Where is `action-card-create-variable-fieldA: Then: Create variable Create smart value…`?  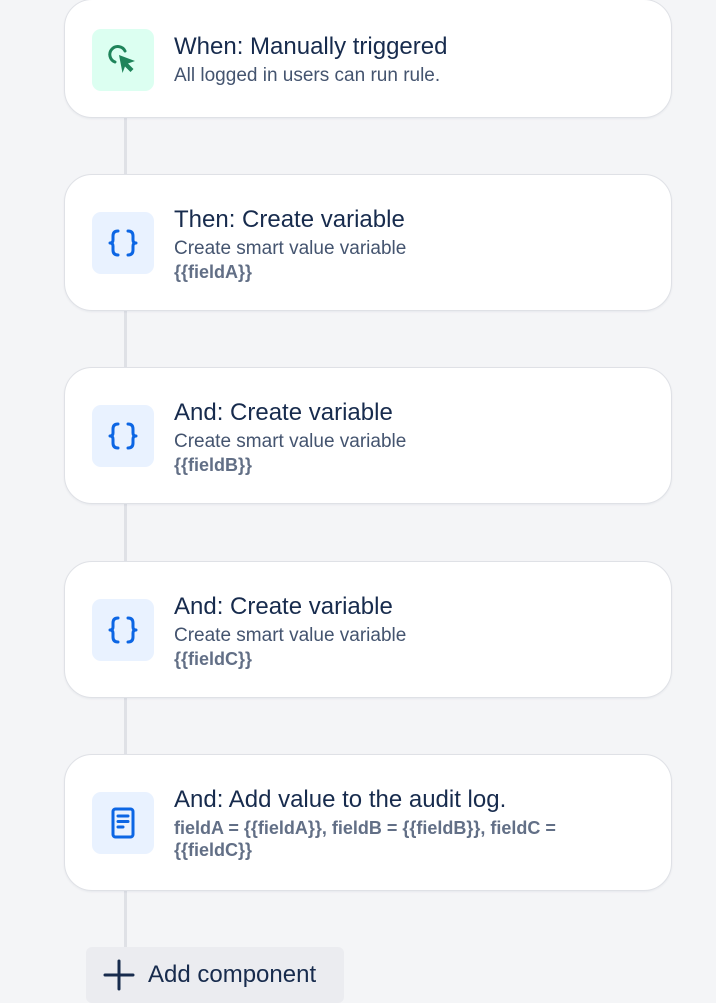
action-card-create-variable-fieldA: Then: Create variable Create smart value… is located at coordinates (368, 242).